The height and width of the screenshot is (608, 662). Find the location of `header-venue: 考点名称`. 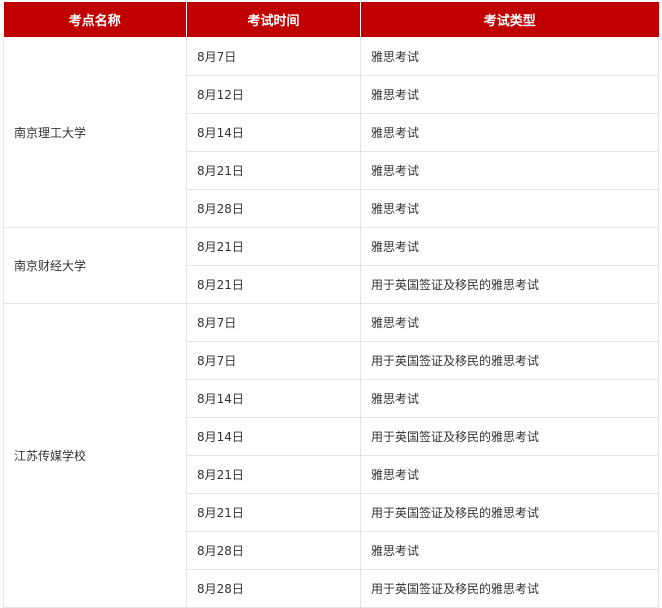

header-venue: 考点名称 is located at coordinates (95, 20).